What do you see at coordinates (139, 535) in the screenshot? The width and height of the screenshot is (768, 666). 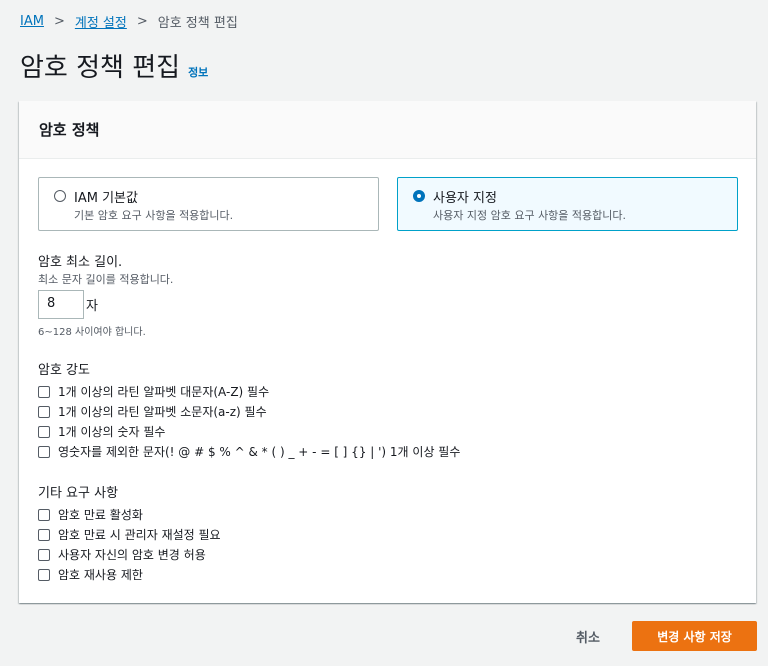 I see `checkbox-label: 암호 만료 시 관리자 재설정 필요` at bounding box center [139, 535].